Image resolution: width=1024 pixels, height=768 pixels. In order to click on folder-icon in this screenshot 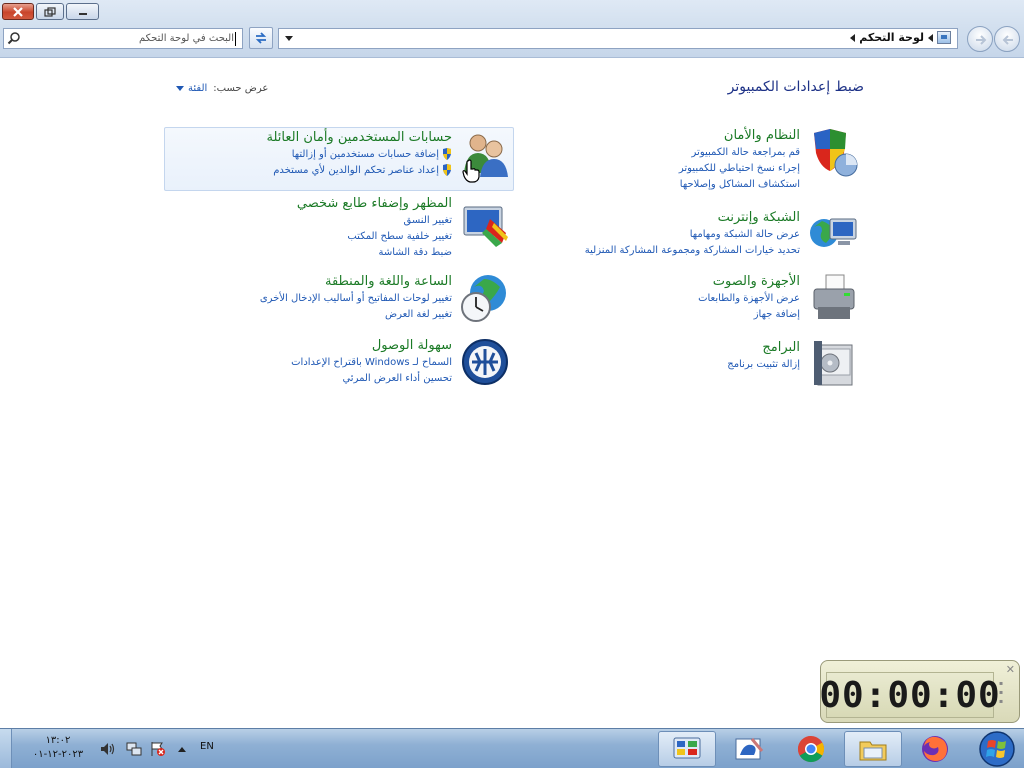, I will do `click(873, 751)`.